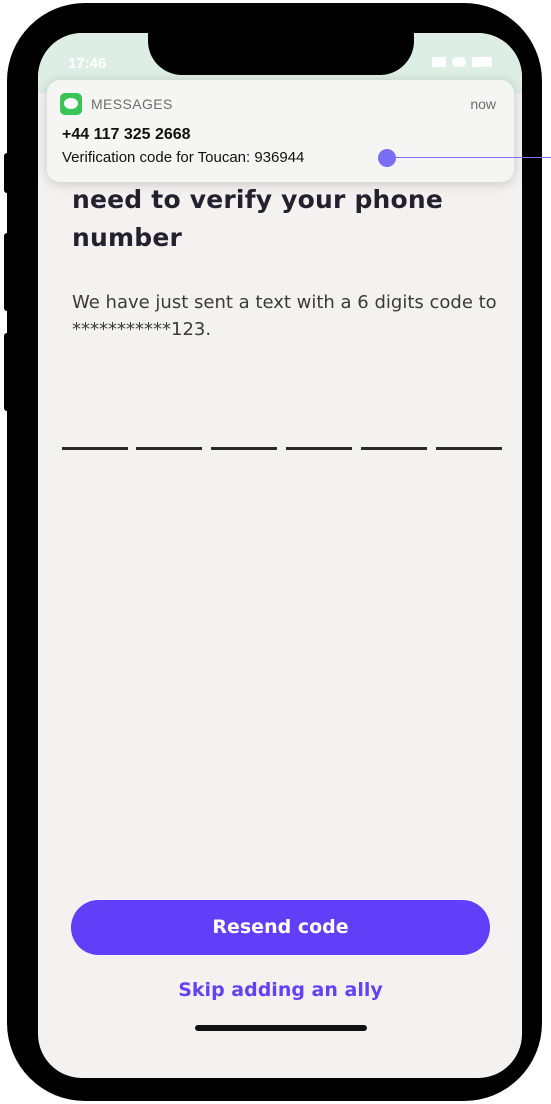  I want to click on notification-time: now, so click(483, 104).